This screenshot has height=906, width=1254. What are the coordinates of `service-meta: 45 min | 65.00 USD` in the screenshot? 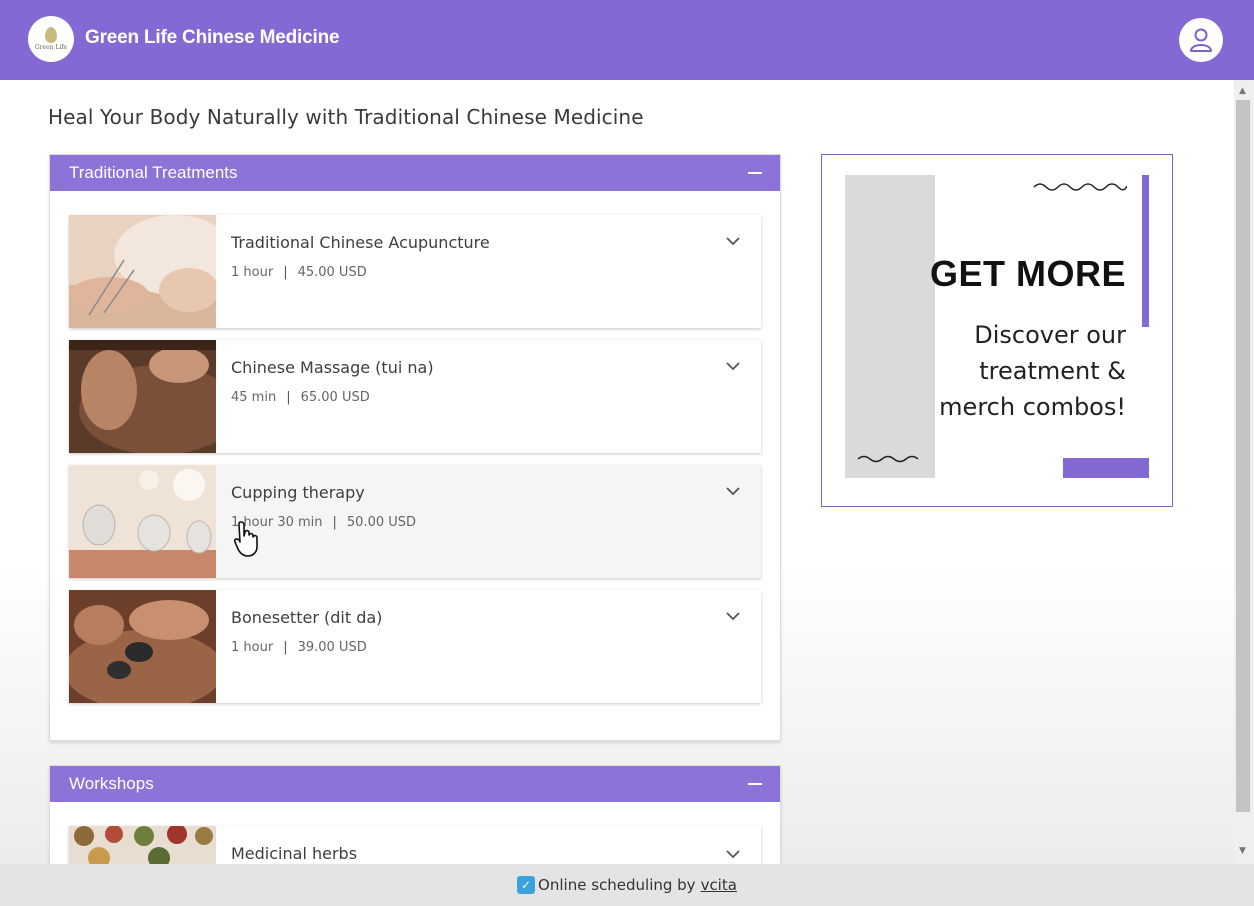 It's located at (300, 397).